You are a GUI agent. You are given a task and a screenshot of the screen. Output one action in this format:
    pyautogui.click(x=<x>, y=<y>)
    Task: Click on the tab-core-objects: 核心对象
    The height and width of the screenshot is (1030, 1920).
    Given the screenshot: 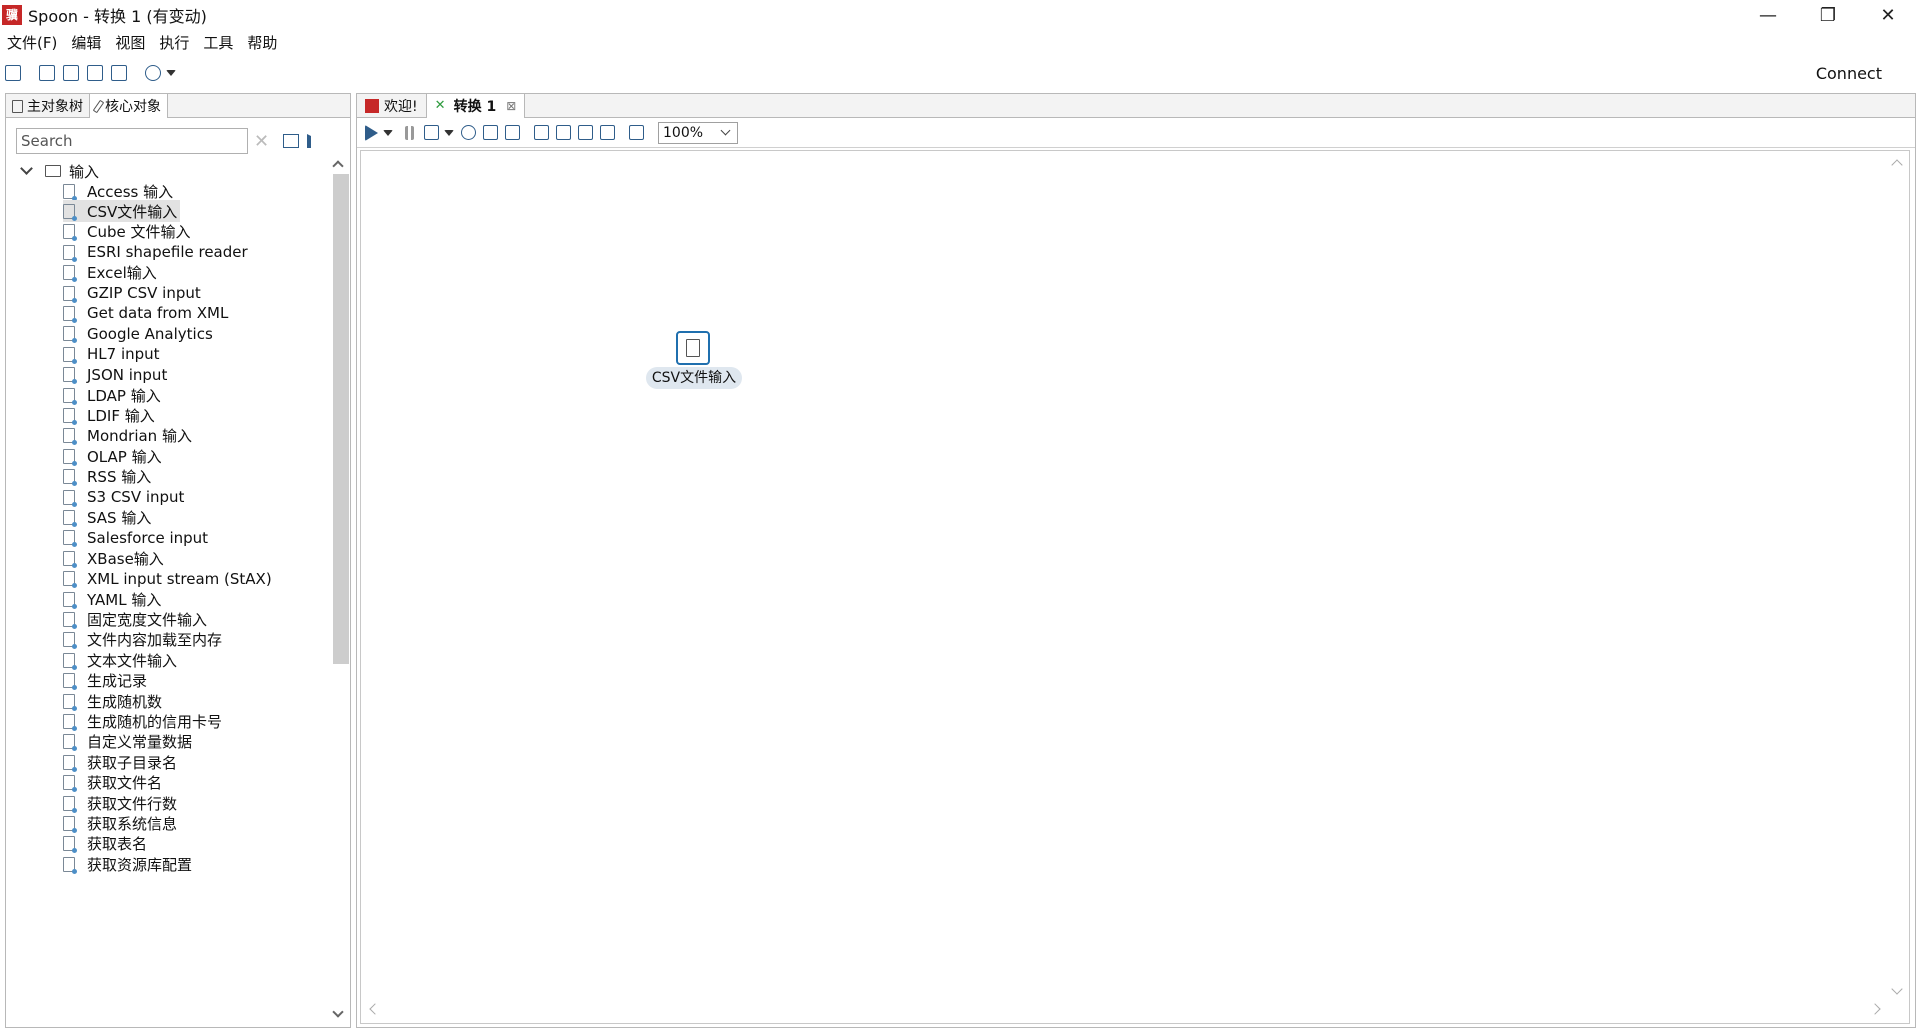 What is the action you would take?
    pyautogui.click(x=129, y=106)
    